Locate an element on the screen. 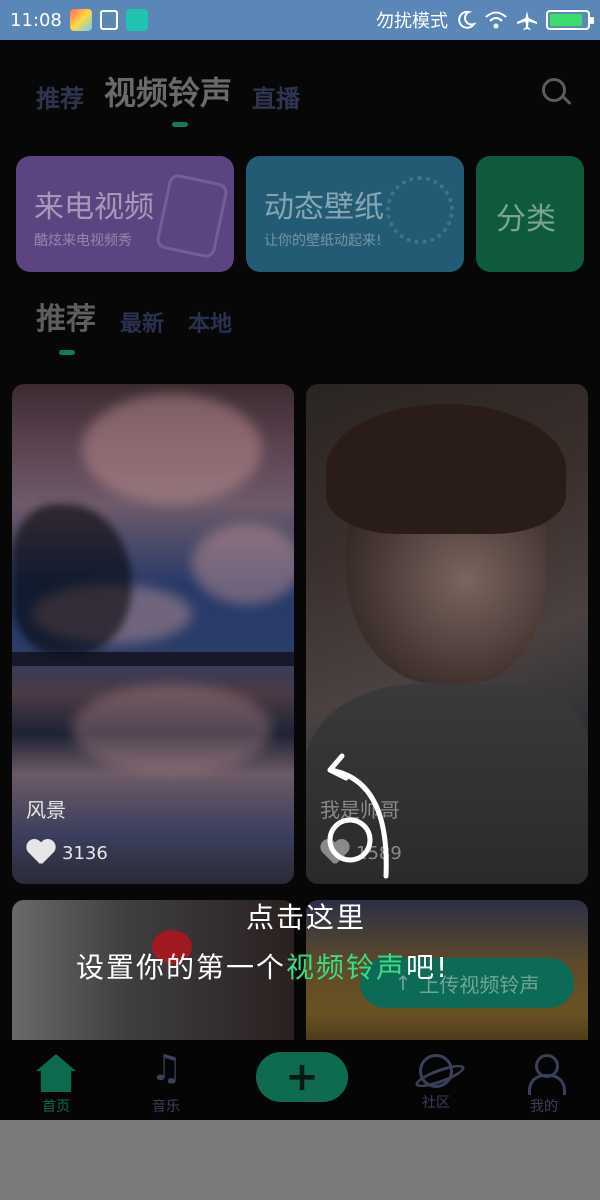  subtab-local: 本地 is located at coordinates (210, 322).